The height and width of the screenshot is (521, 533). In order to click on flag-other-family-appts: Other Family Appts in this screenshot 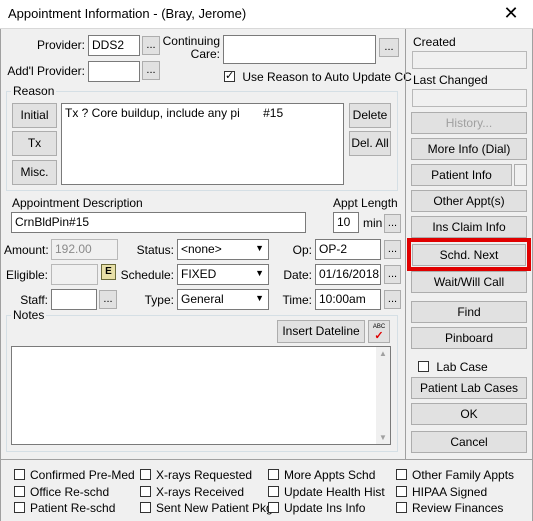, I will do `click(455, 475)`.